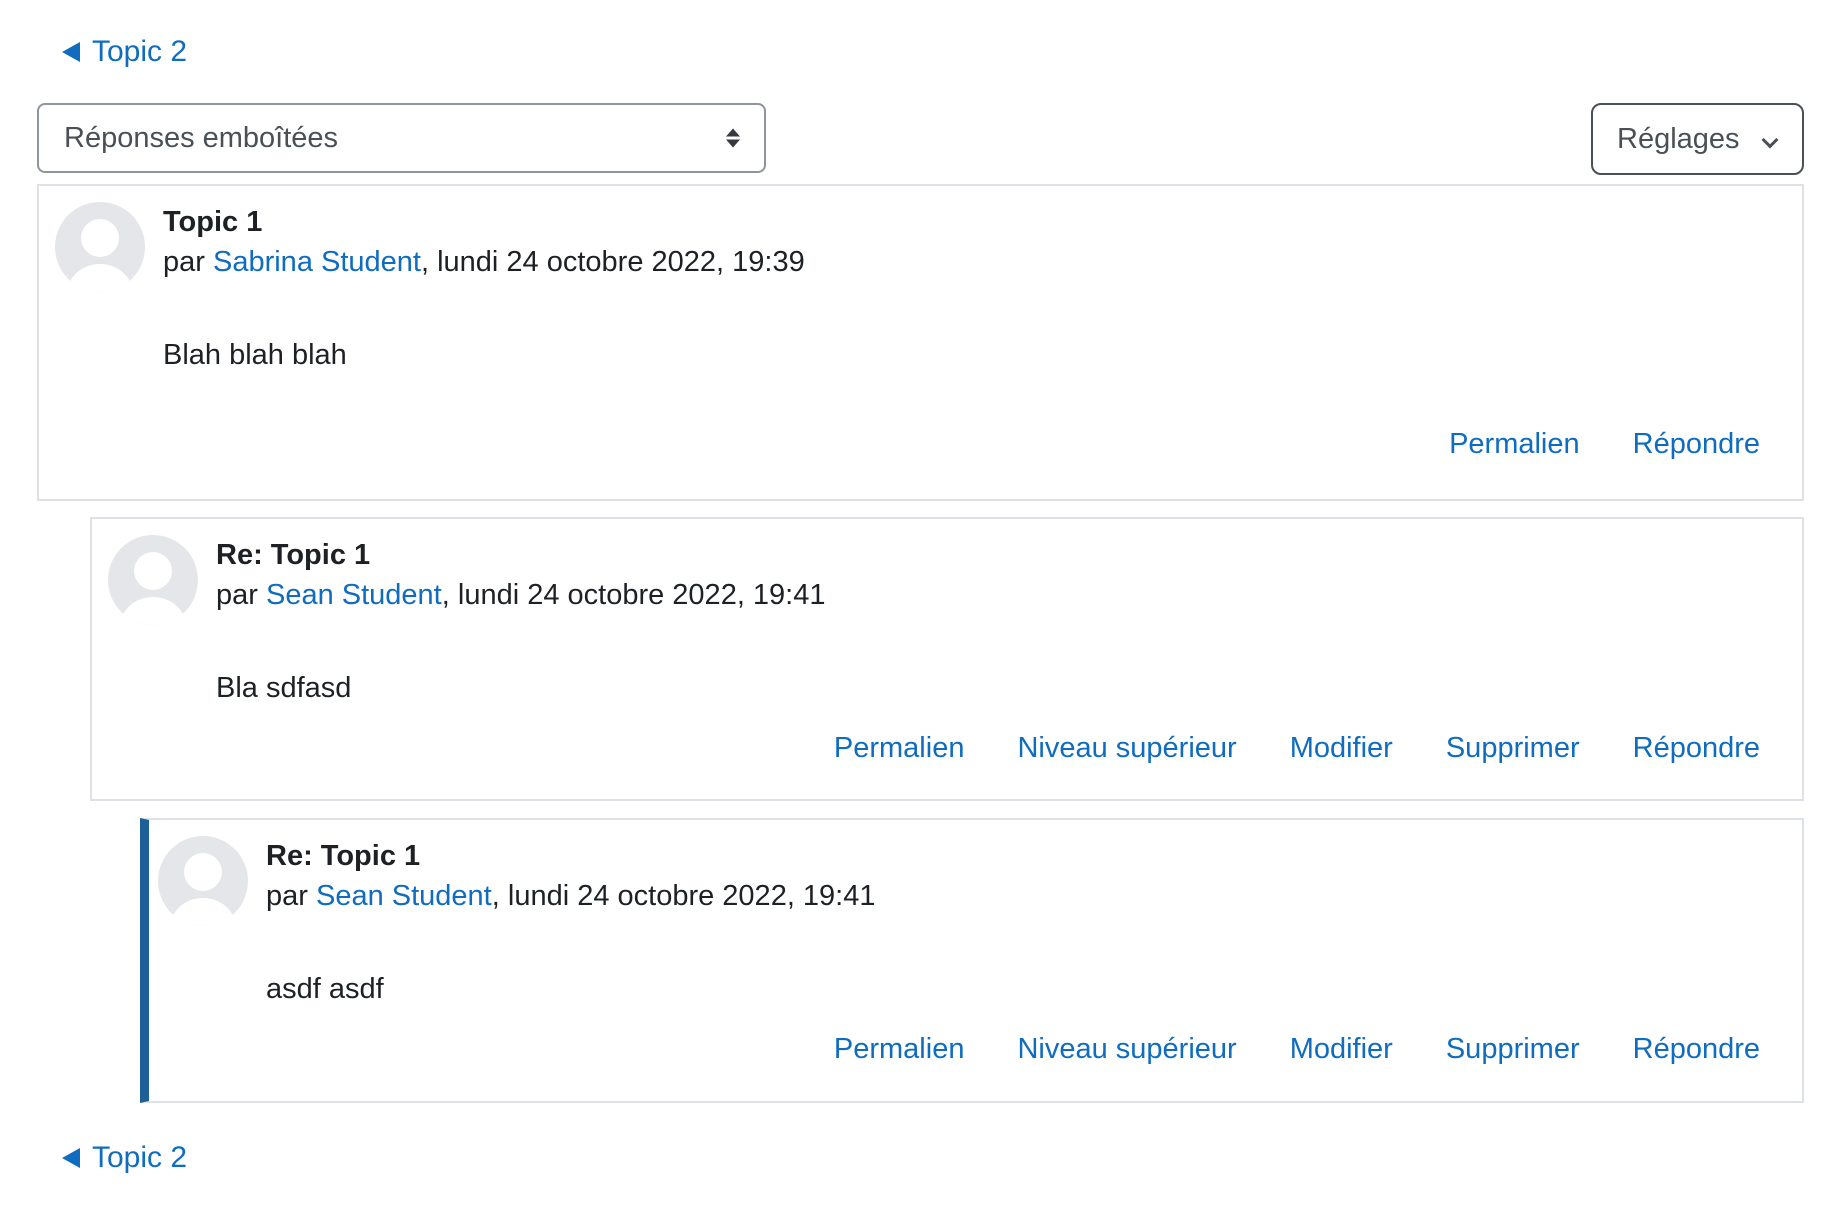  I want to click on settings-label: Réglages, so click(1678, 138).